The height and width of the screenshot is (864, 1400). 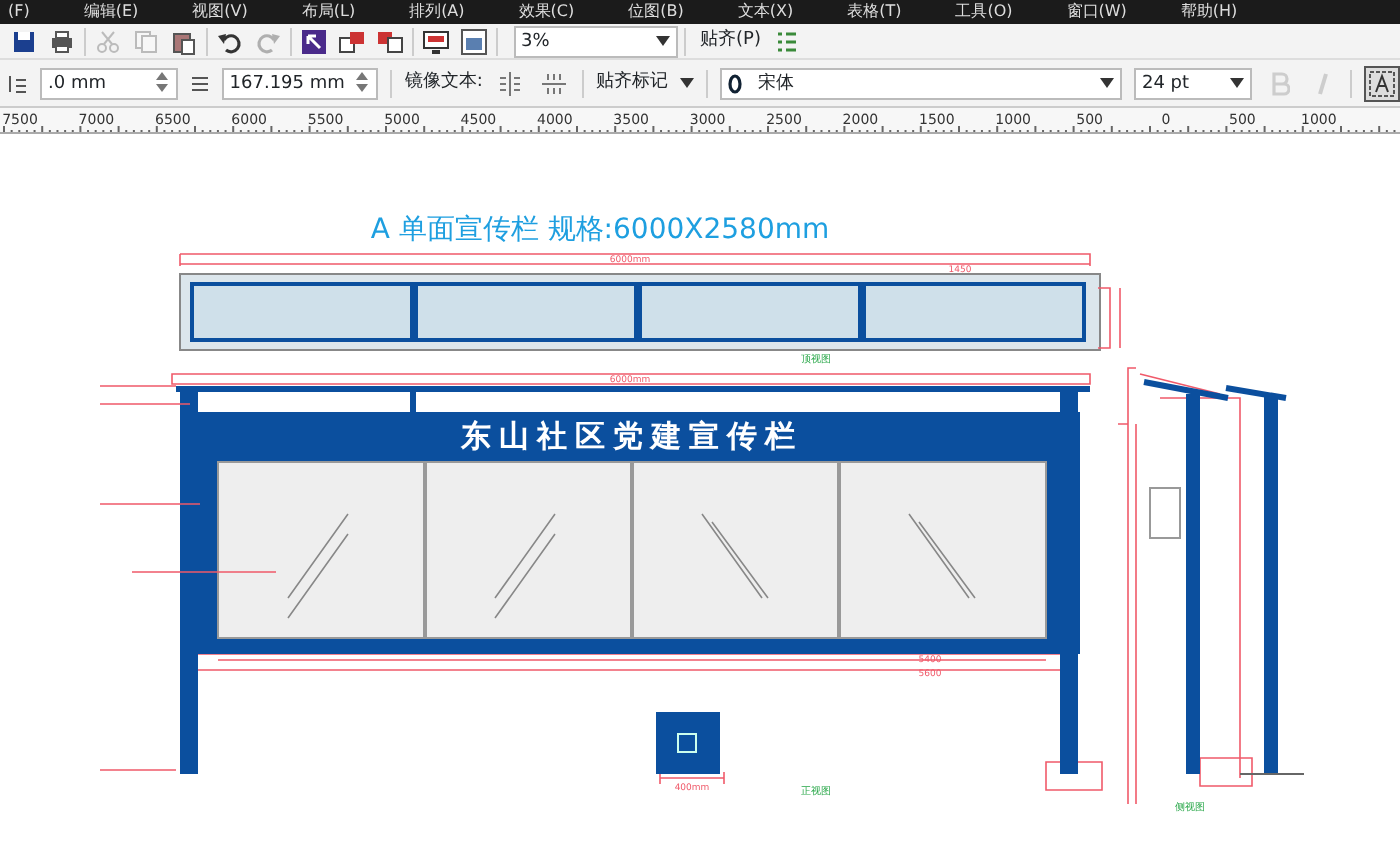 I want to click on font-type-icon, so click(x=734, y=83).